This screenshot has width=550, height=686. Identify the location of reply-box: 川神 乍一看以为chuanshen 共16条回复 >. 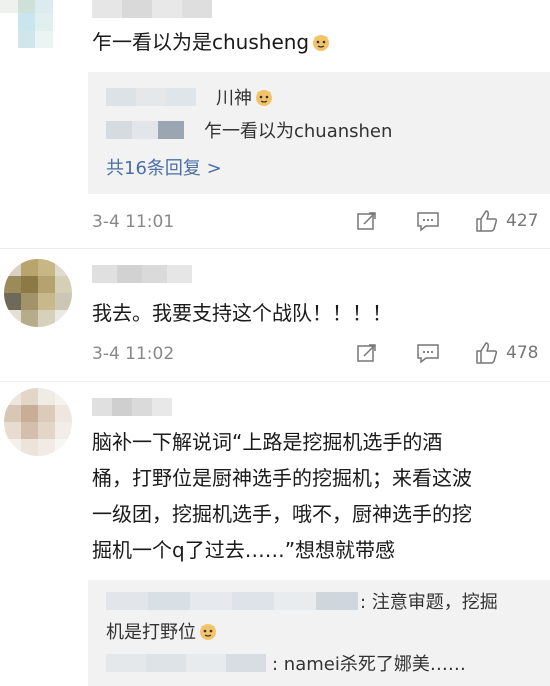
(319, 133).